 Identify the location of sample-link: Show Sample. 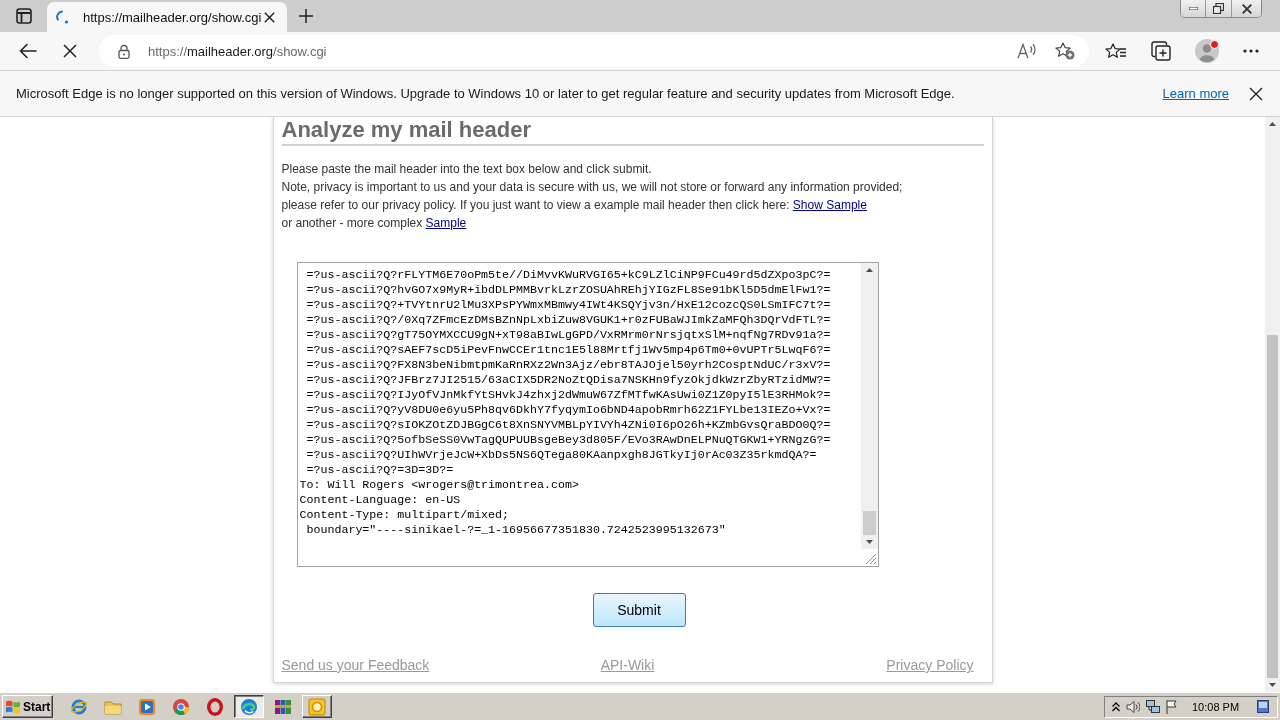
(829, 205).